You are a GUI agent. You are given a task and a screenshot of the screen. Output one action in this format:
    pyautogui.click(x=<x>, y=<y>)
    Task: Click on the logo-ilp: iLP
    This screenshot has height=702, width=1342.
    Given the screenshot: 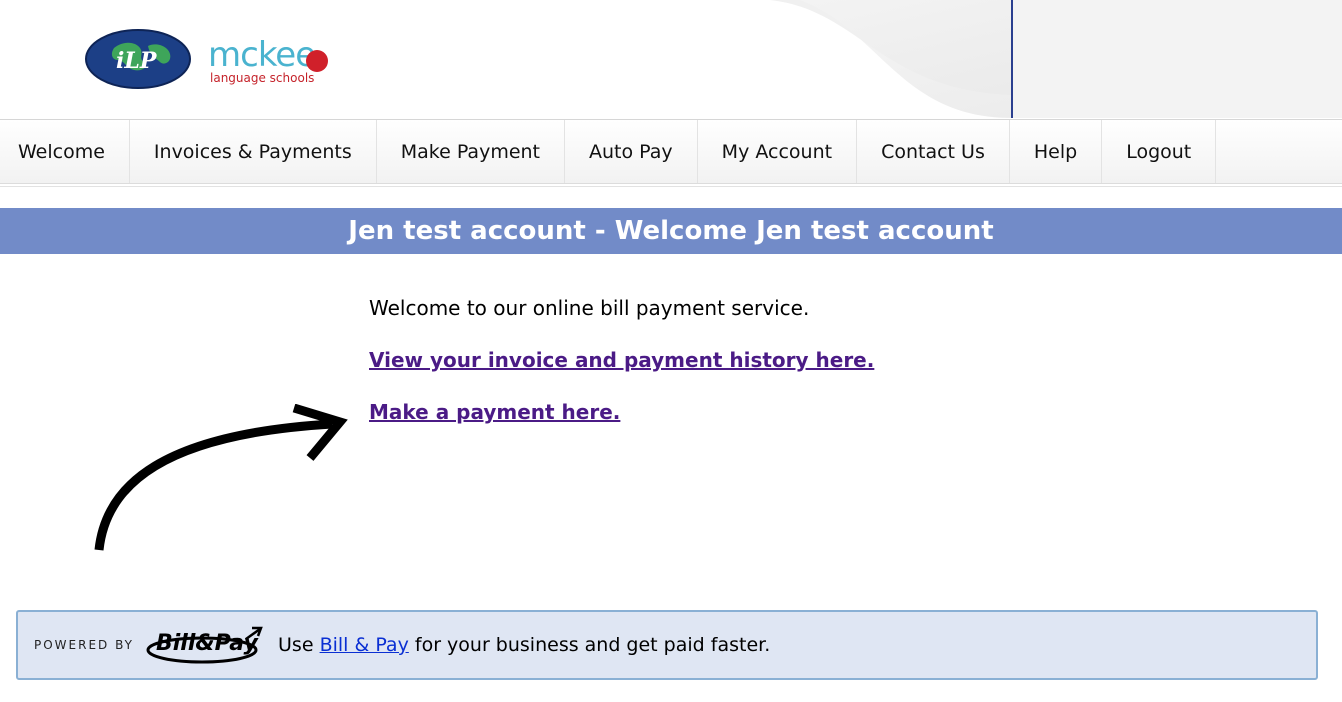 What is the action you would take?
    pyautogui.click(x=138, y=59)
    